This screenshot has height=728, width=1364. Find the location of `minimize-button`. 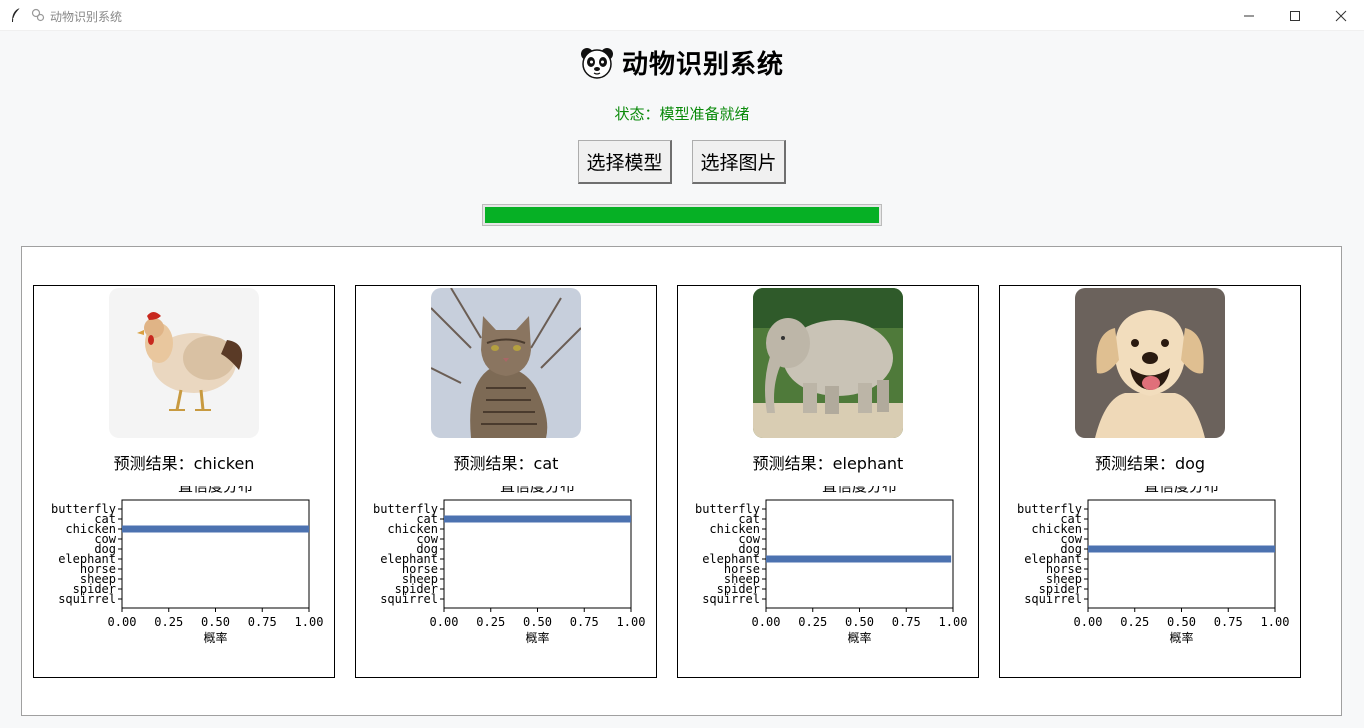

minimize-button is located at coordinates (1249, 15).